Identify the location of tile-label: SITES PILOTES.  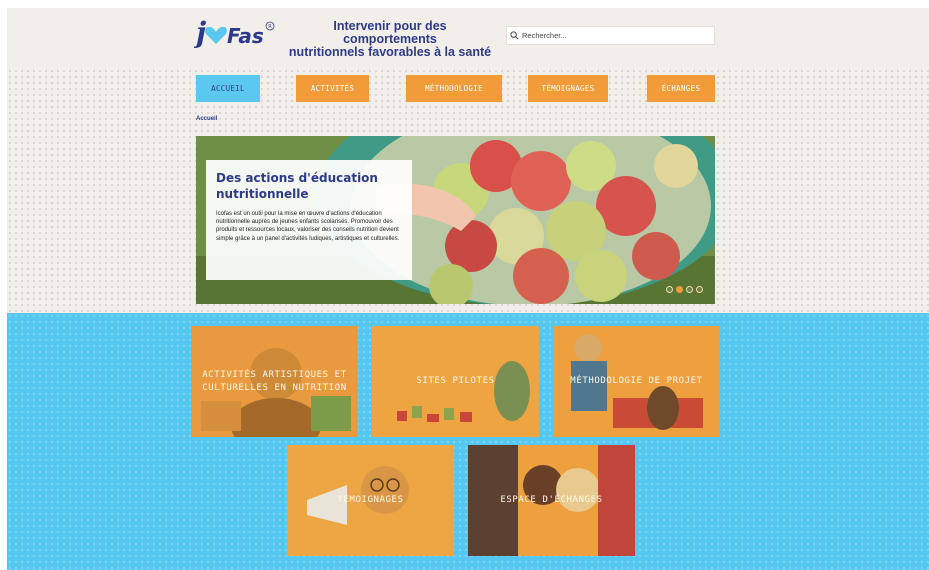
(455, 381).